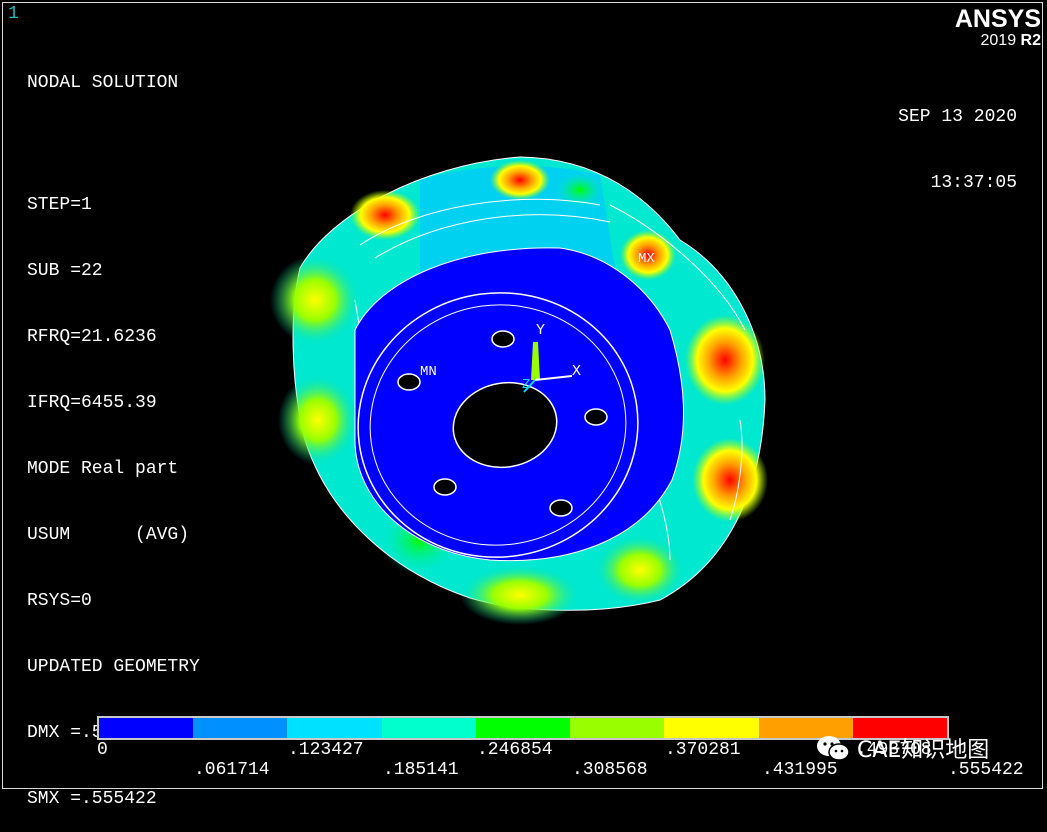 The height and width of the screenshot is (832, 1047). Describe the element at coordinates (640, 570) in the screenshot. I see `hotspot-bottom-right` at that location.